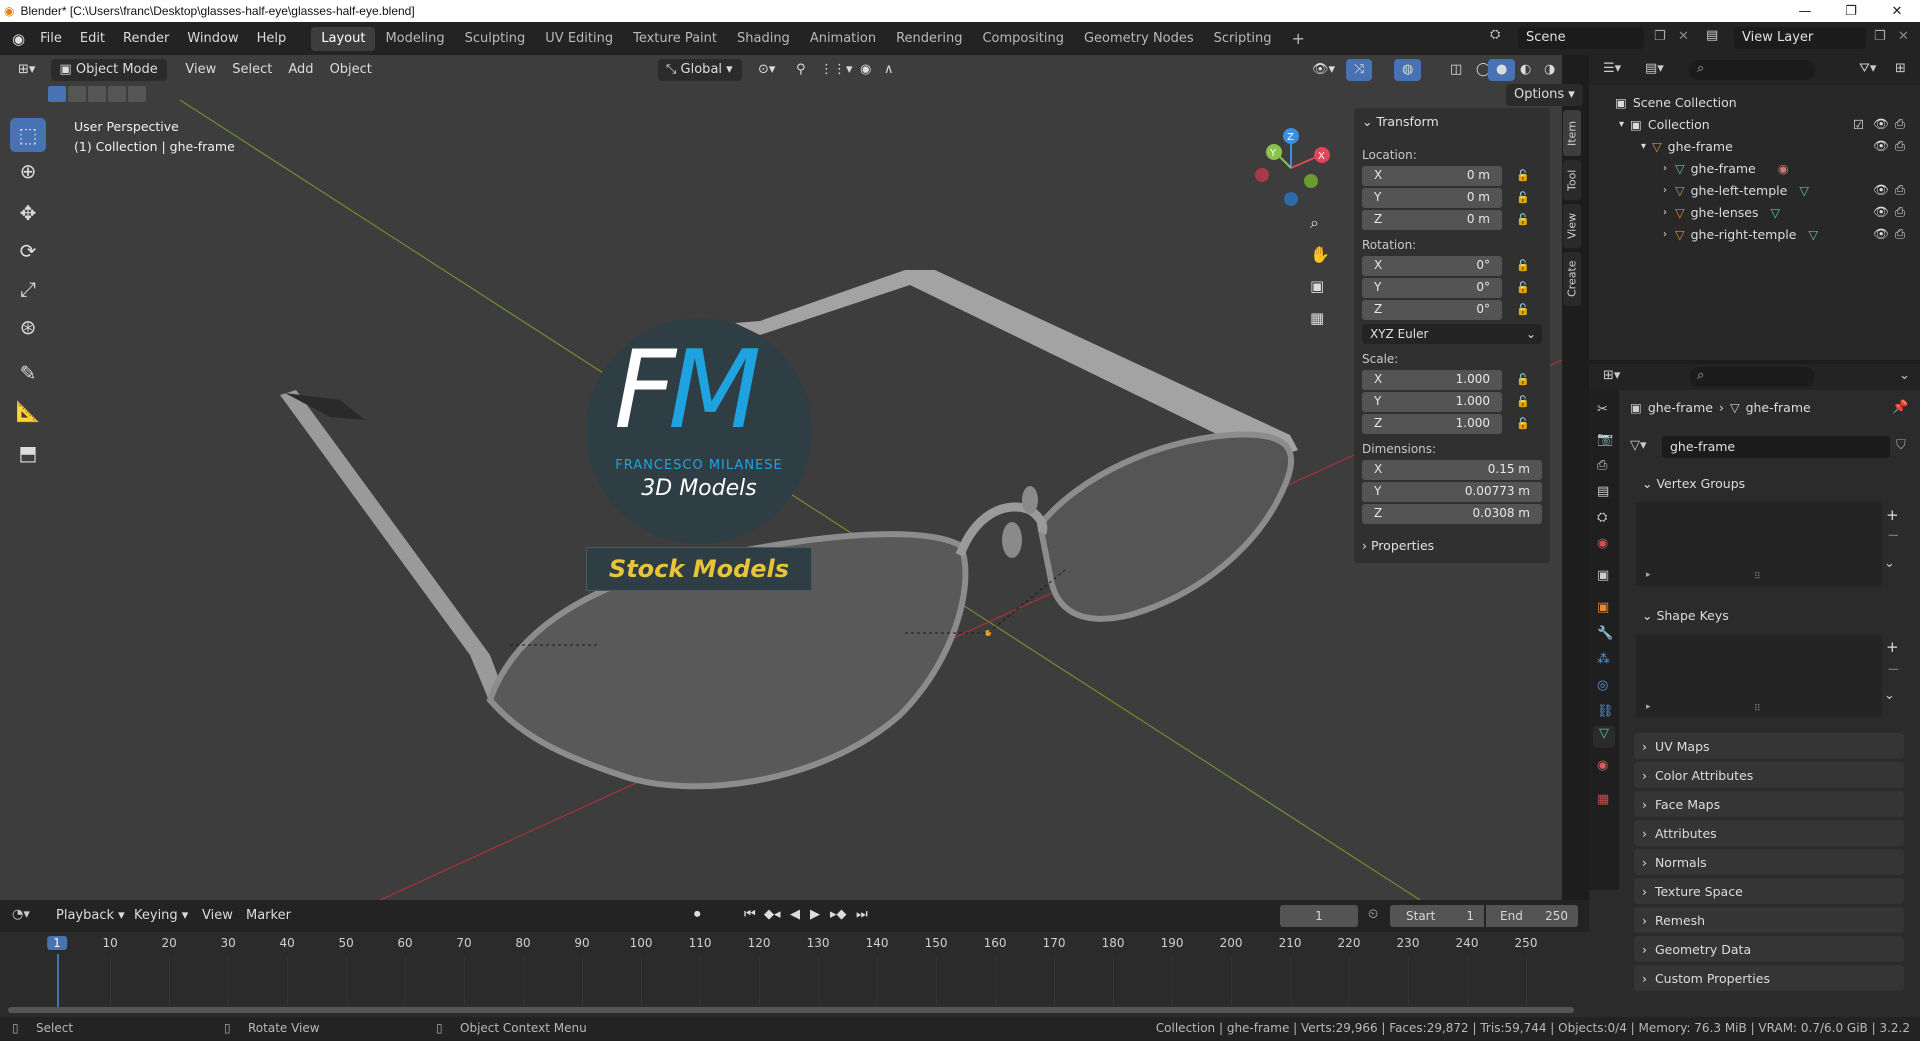 The image size is (1920, 1041). What do you see at coordinates (300, 70) in the screenshot?
I see `menu-add: Add` at bounding box center [300, 70].